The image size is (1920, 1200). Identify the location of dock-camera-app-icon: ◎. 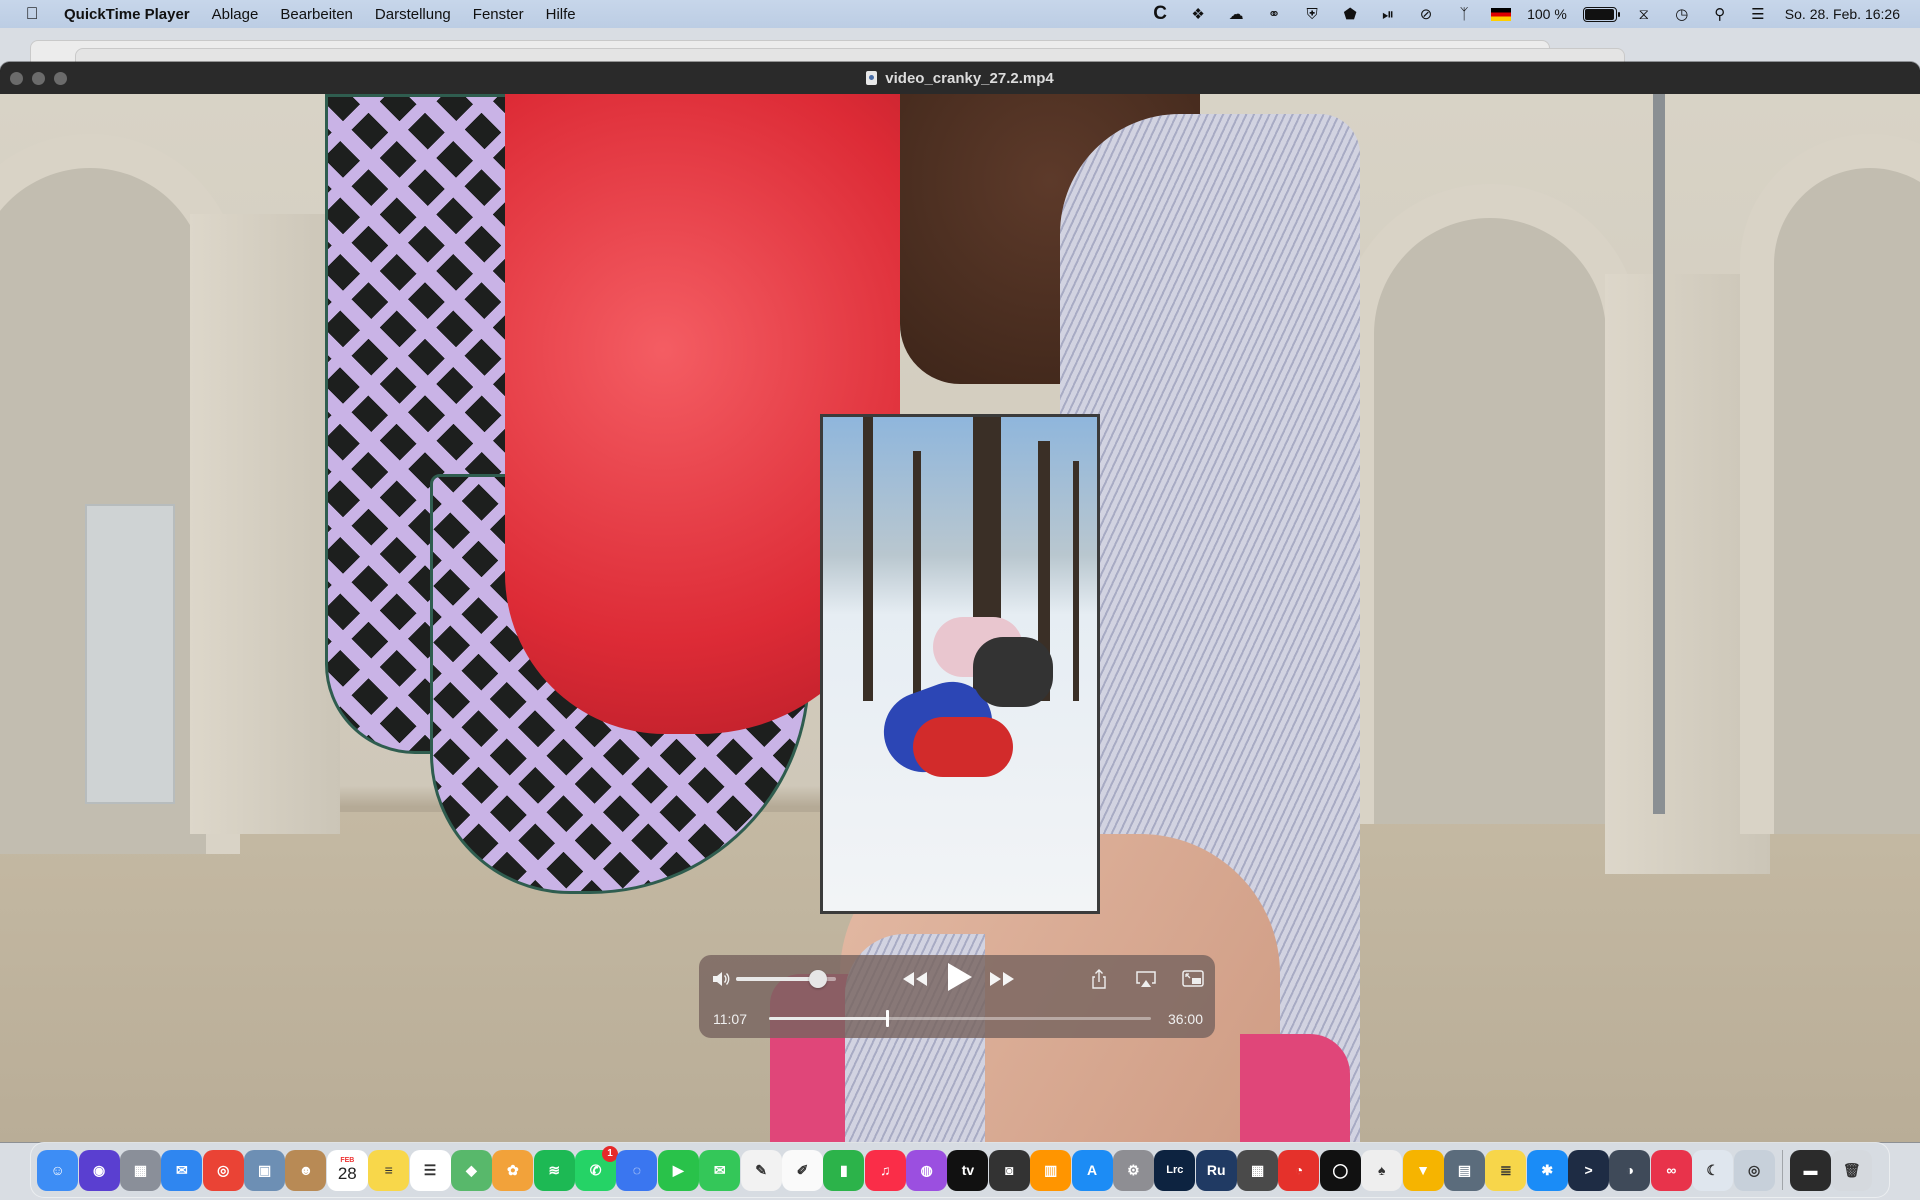
(1754, 1170).